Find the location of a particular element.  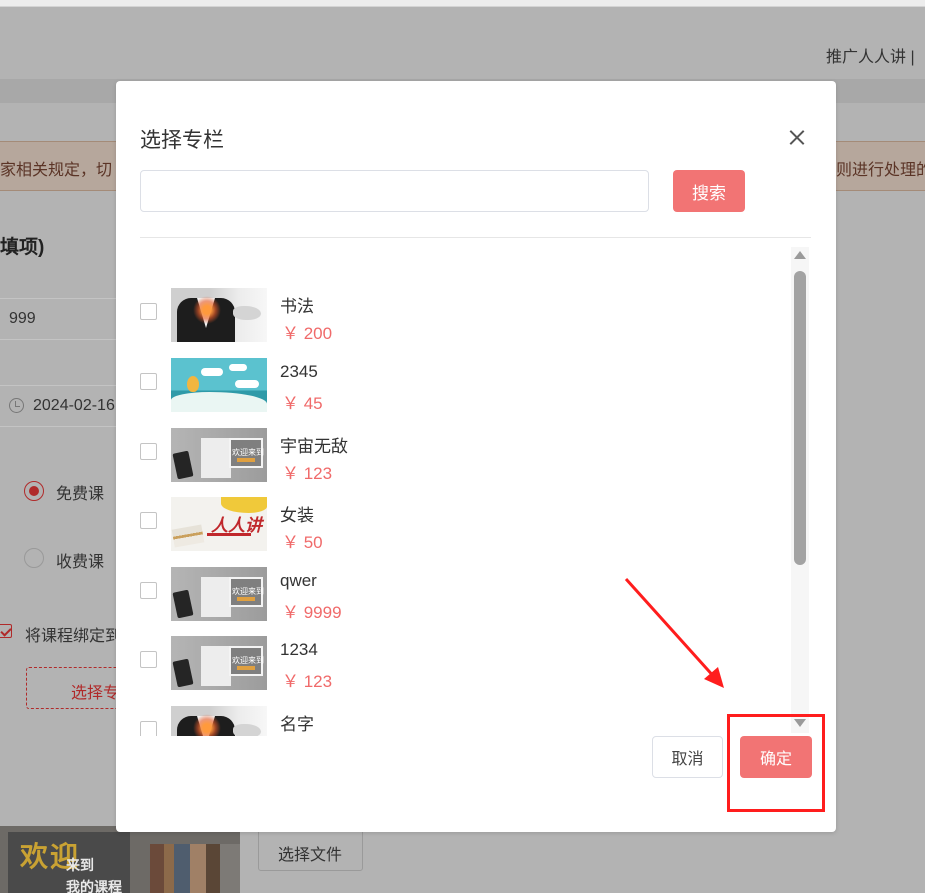

bind-column-label: 将课程绑定到 is located at coordinates (73, 636).